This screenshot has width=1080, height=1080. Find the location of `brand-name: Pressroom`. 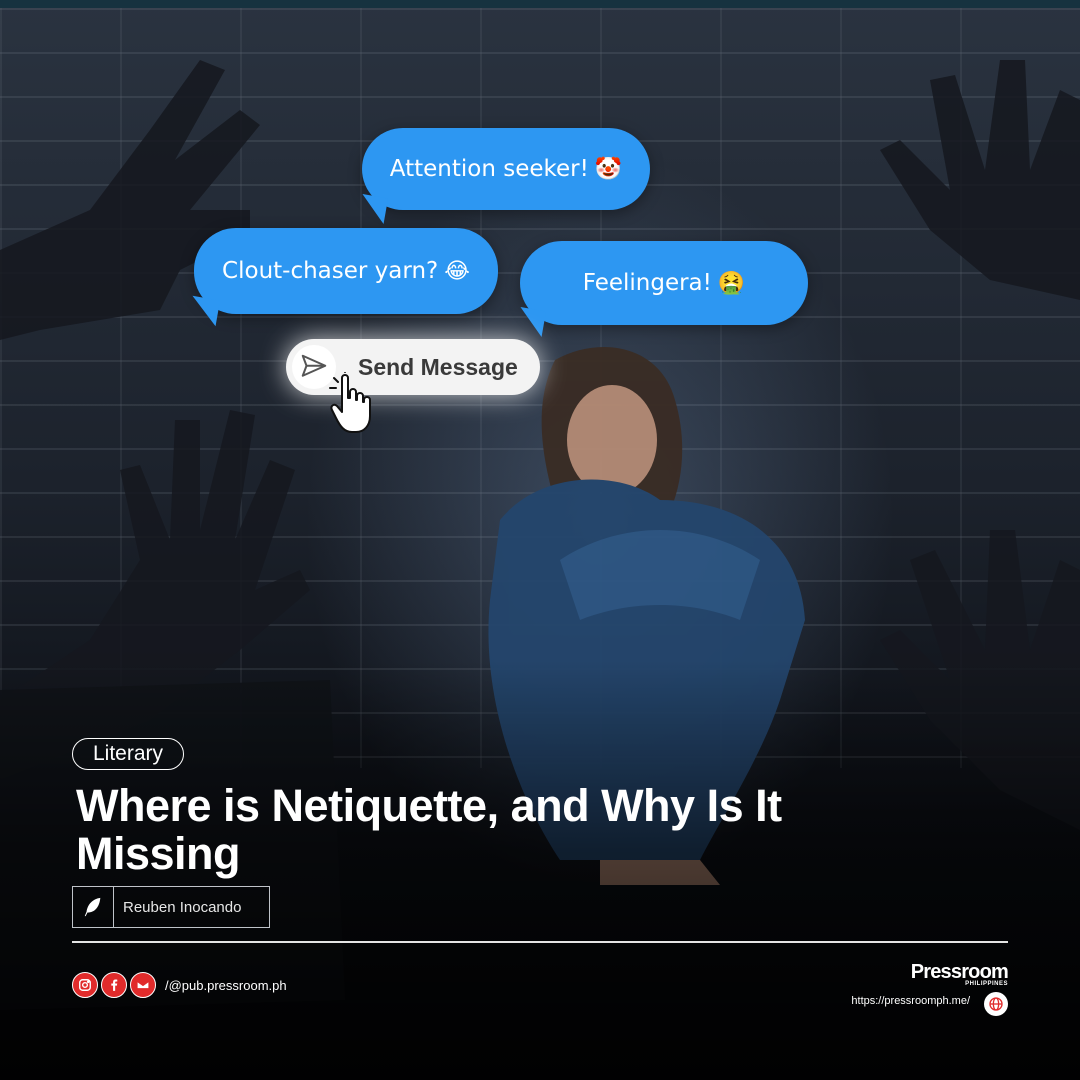

brand-name: Pressroom is located at coordinates (959, 972).